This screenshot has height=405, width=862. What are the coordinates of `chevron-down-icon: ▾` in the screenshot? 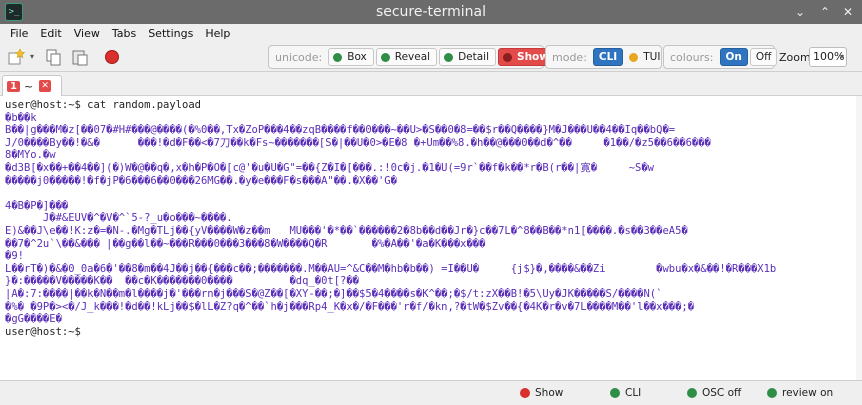 It's located at (841, 56).